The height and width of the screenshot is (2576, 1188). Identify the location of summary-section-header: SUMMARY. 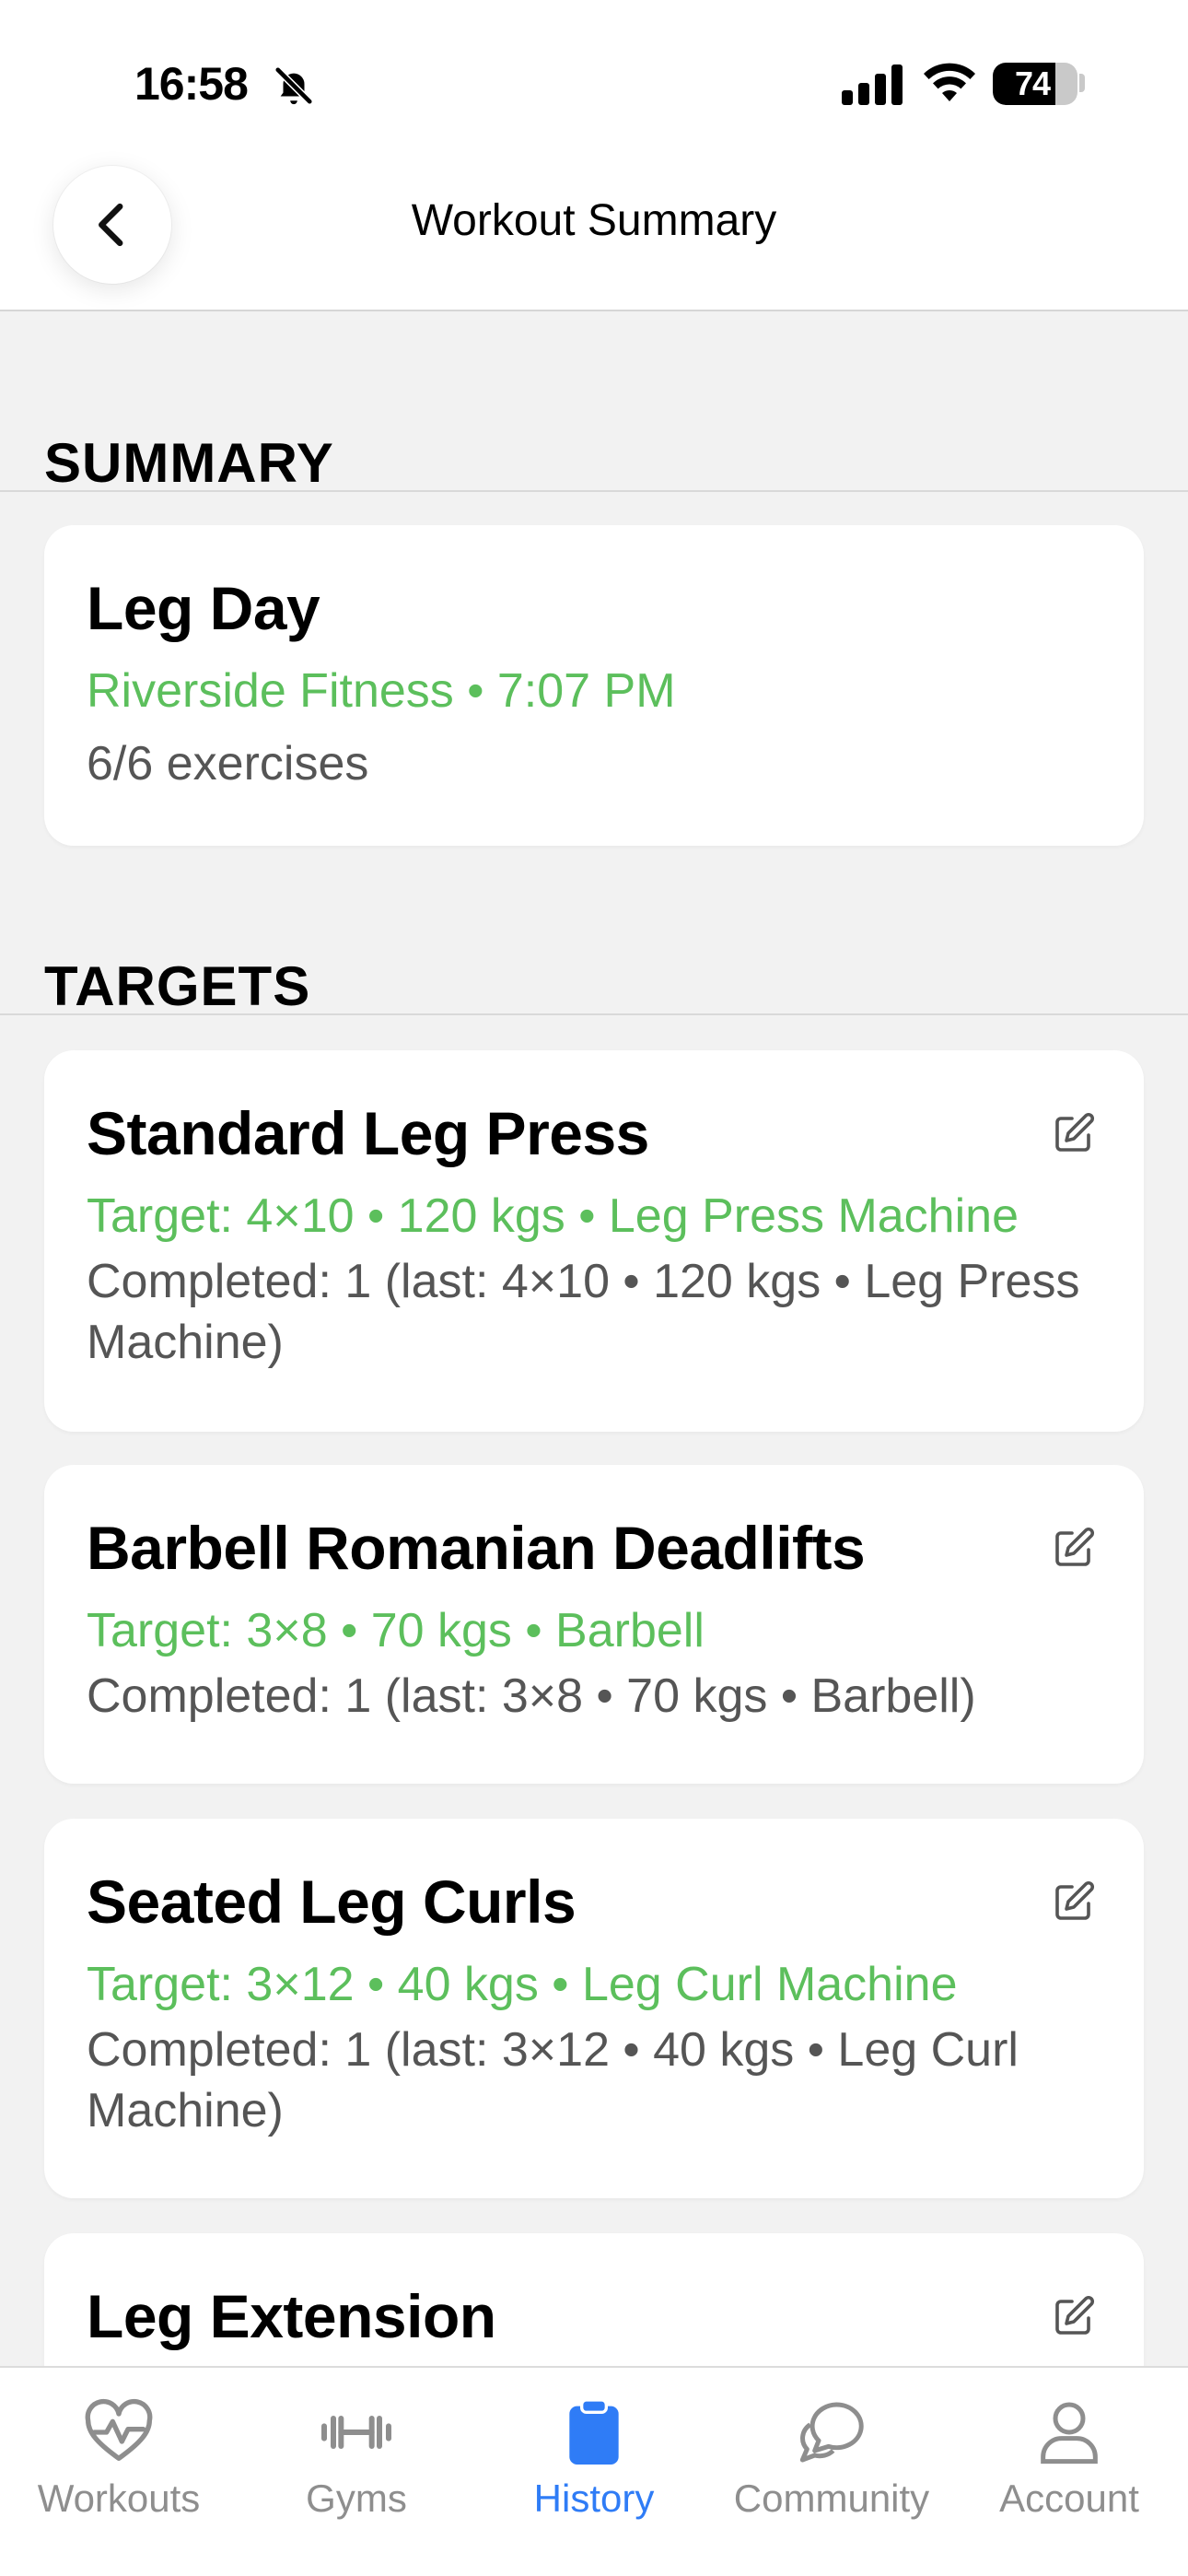
(594, 442).